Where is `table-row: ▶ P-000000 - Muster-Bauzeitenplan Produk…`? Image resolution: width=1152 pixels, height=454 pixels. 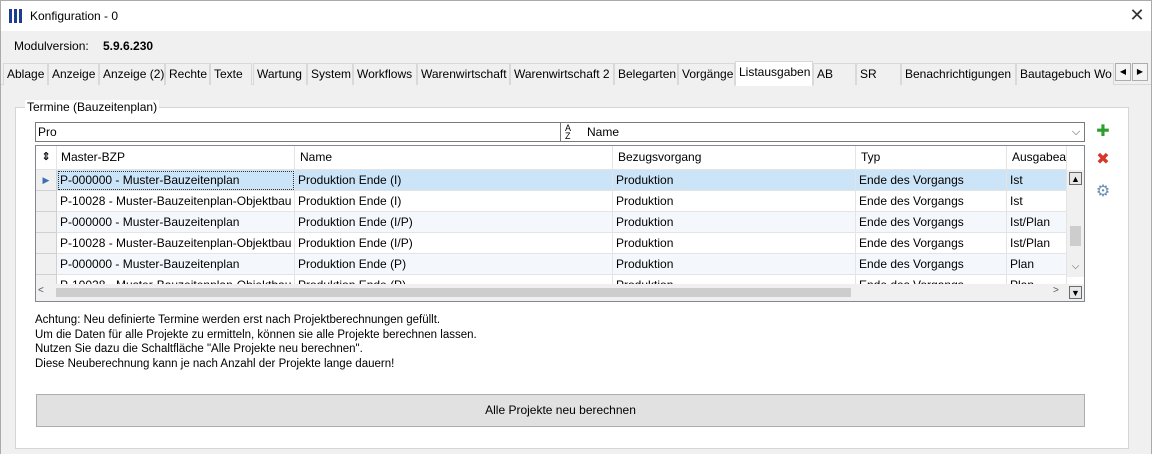
table-row: ▶ P-000000 - Muster-Bauzeitenplan Produk… is located at coordinates (551, 180).